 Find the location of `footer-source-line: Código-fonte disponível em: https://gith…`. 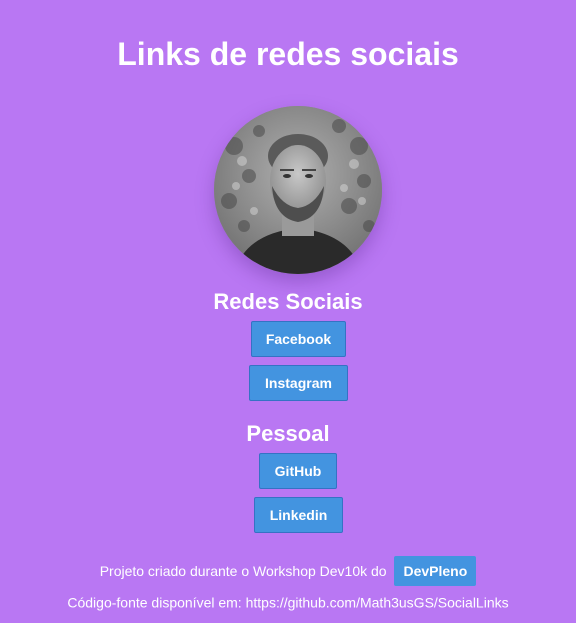

footer-source-line: Código-fonte disponível em: https://gith… is located at coordinates (288, 601).